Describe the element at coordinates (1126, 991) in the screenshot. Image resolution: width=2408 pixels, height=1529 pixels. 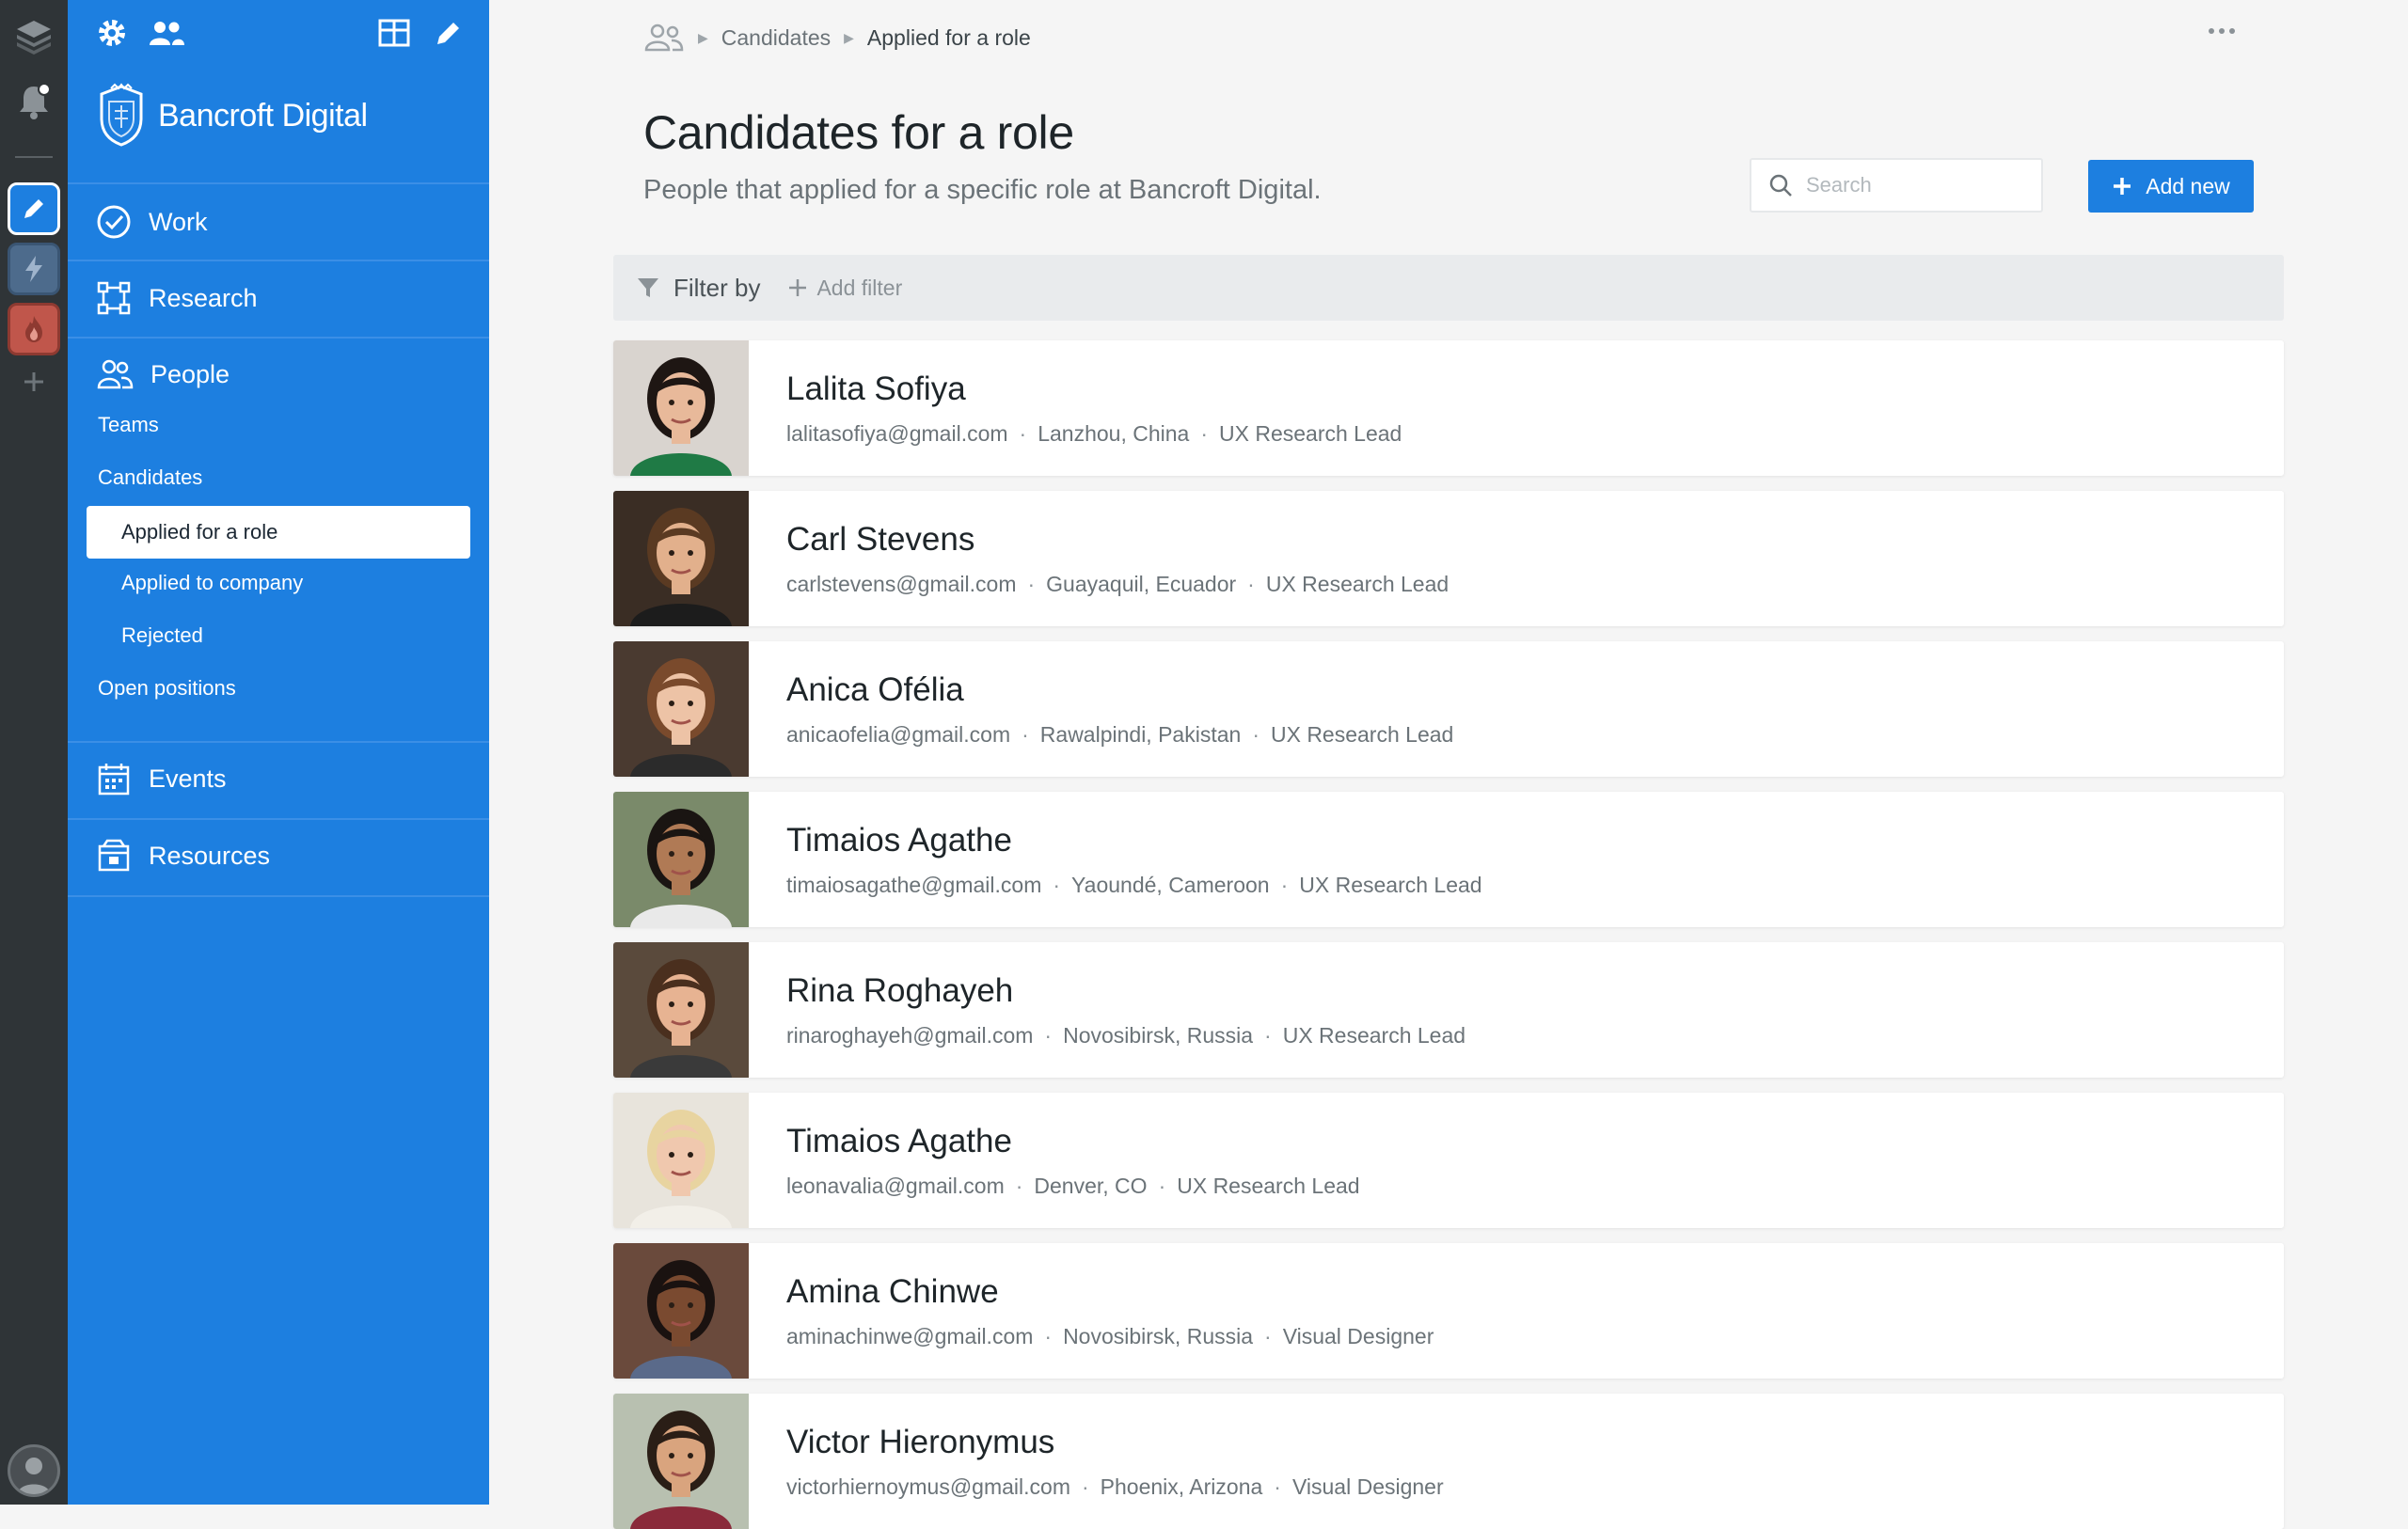
I see `candidate-name: Rina Roghayeh` at that location.